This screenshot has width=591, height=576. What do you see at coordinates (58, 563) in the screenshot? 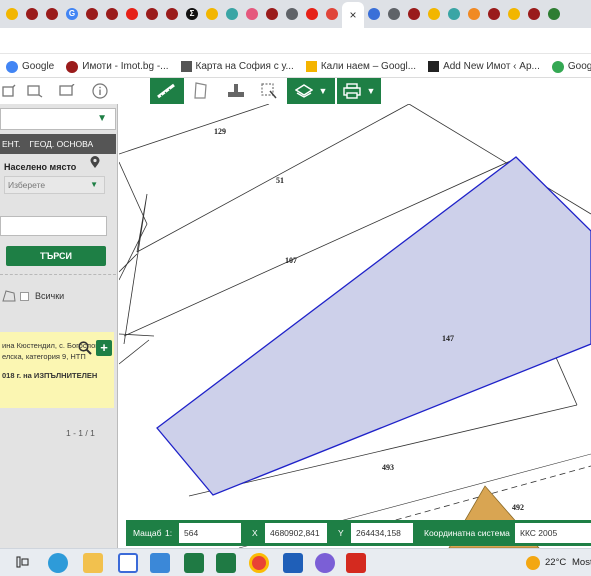
I see `edge-icon` at bounding box center [58, 563].